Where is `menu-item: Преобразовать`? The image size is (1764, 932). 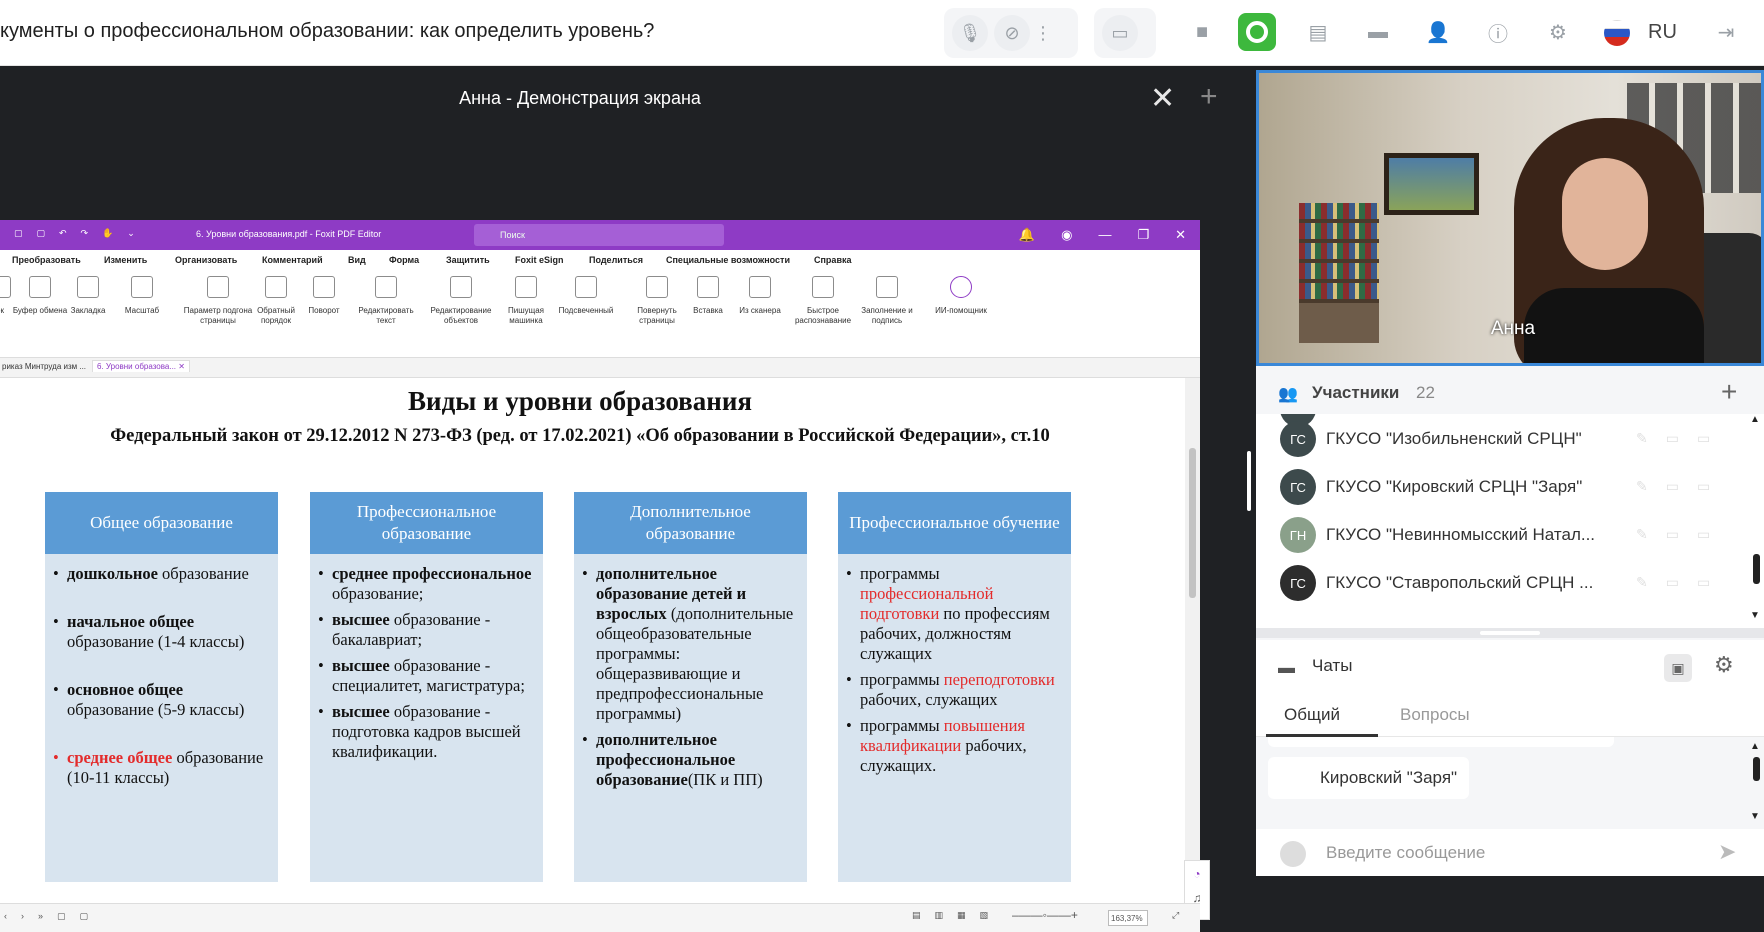 menu-item: Преобразовать is located at coordinates (46, 260).